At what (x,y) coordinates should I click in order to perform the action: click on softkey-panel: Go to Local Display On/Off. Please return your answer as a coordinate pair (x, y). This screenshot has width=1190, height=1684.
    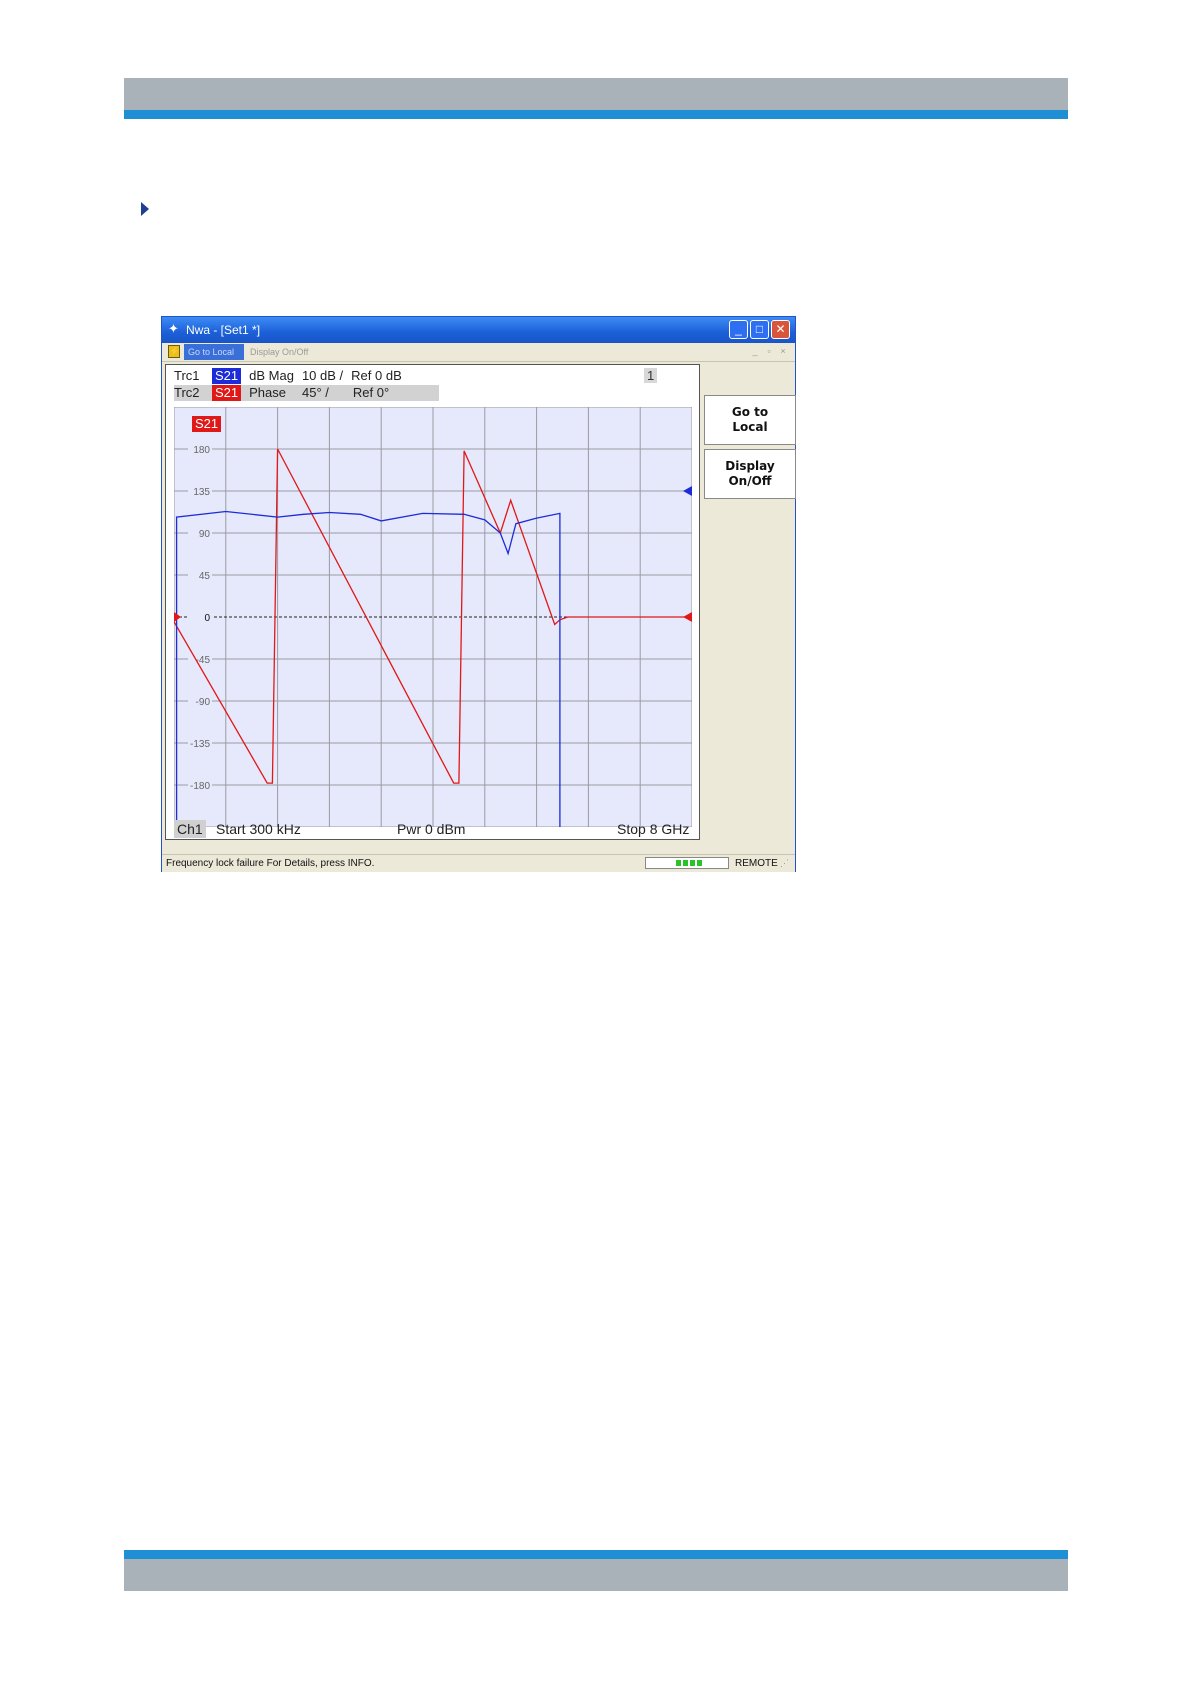
    Looking at the image, I should click on (749, 602).